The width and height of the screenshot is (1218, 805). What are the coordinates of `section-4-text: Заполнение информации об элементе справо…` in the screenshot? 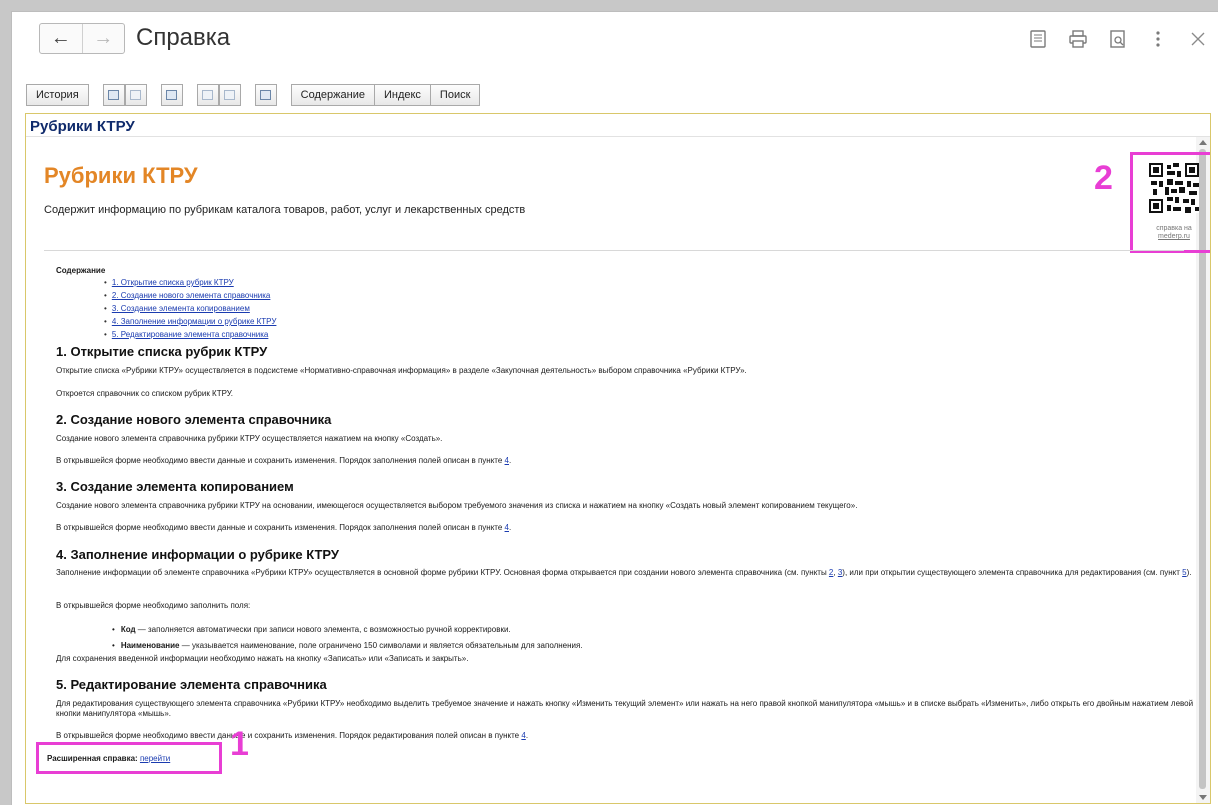 It's located at (626, 573).